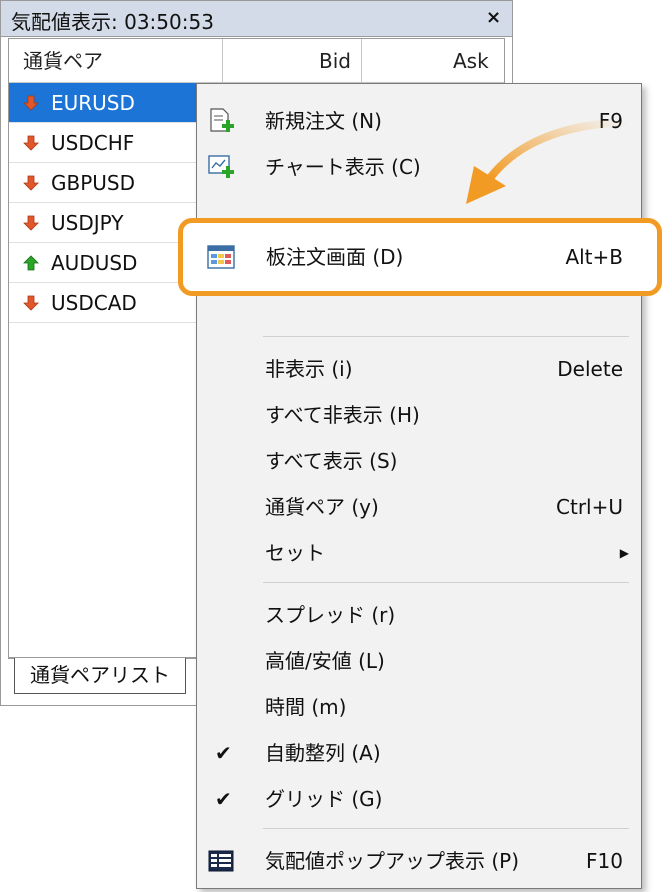 The height and width of the screenshot is (892, 672). What do you see at coordinates (87, 223) in the screenshot?
I see `symbol-name: USDJPY` at bounding box center [87, 223].